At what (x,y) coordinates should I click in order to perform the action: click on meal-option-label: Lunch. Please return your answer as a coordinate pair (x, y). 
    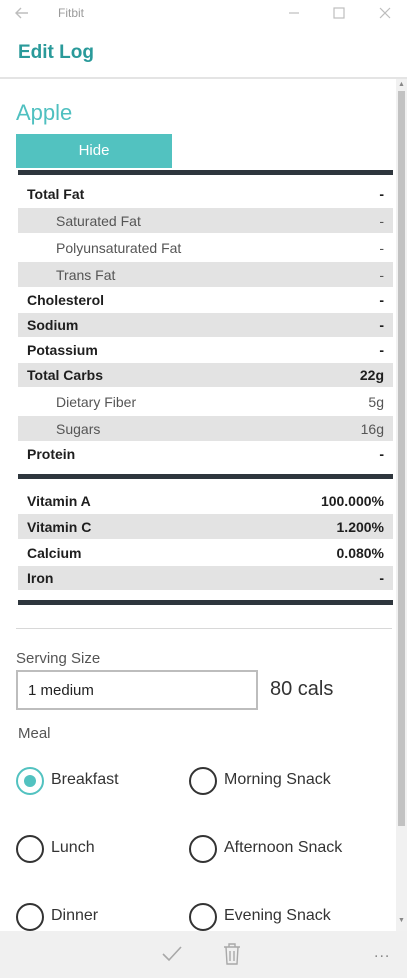
    Looking at the image, I should click on (73, 847).